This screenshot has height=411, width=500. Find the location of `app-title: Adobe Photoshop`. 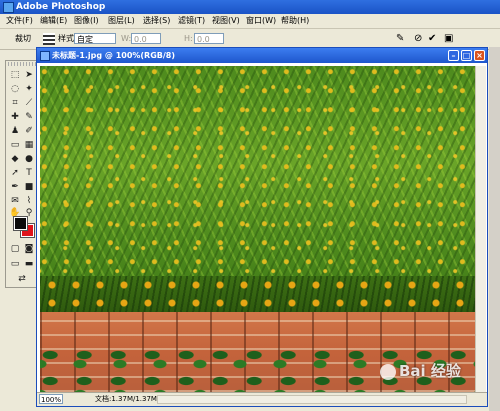

app-title: Adobe Photoshop is located at coordinates (61, 7).